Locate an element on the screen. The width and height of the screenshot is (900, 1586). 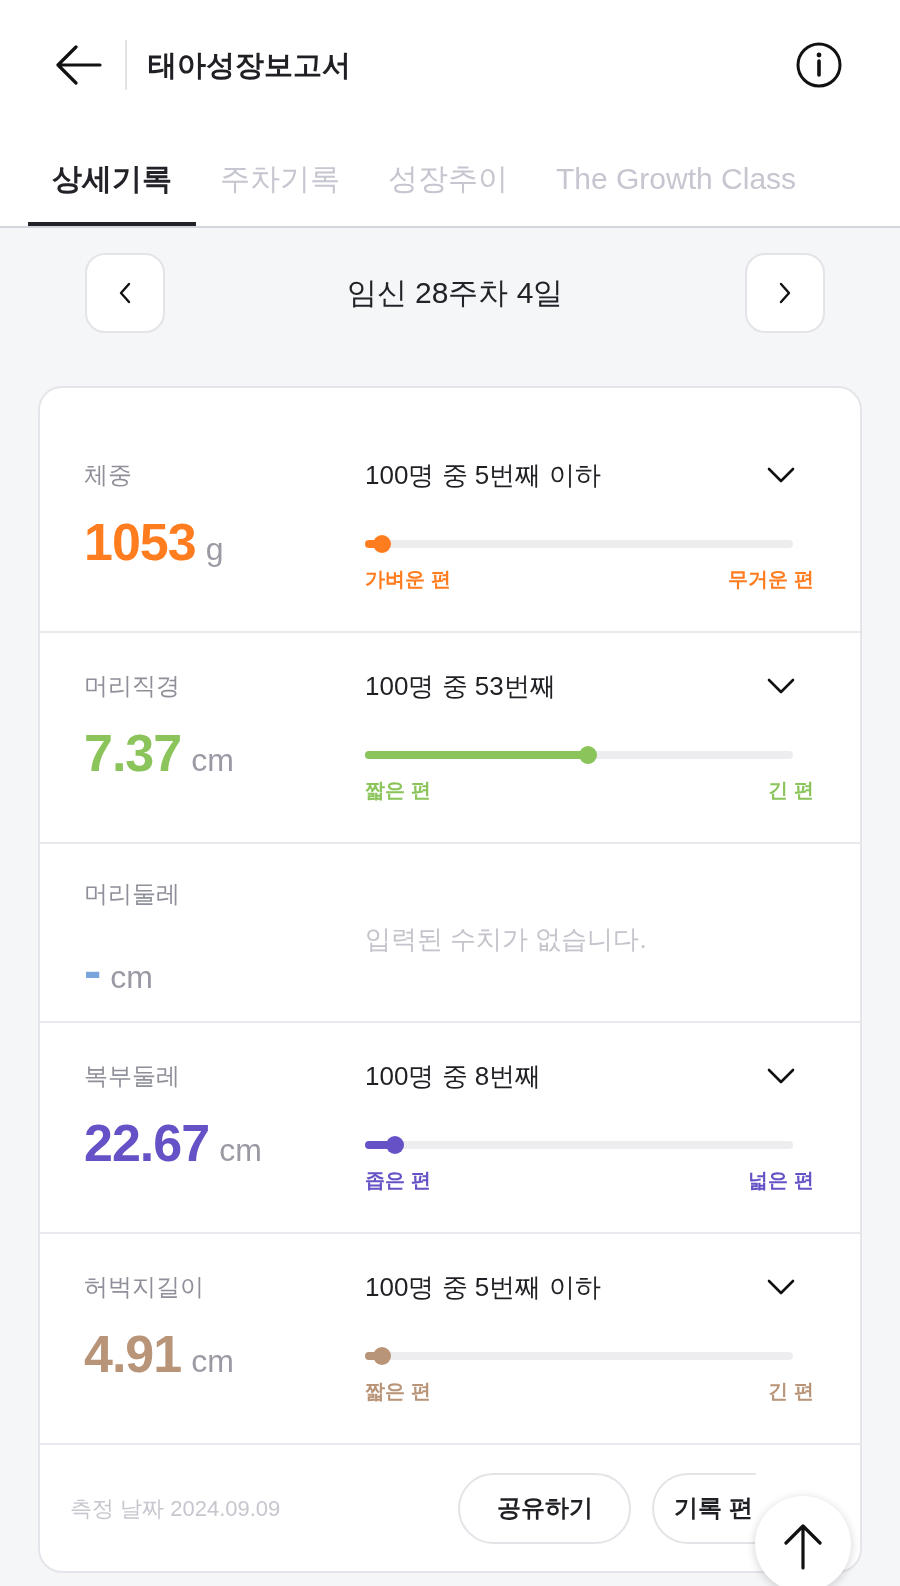
back-button is located at coordinates (79, 65).